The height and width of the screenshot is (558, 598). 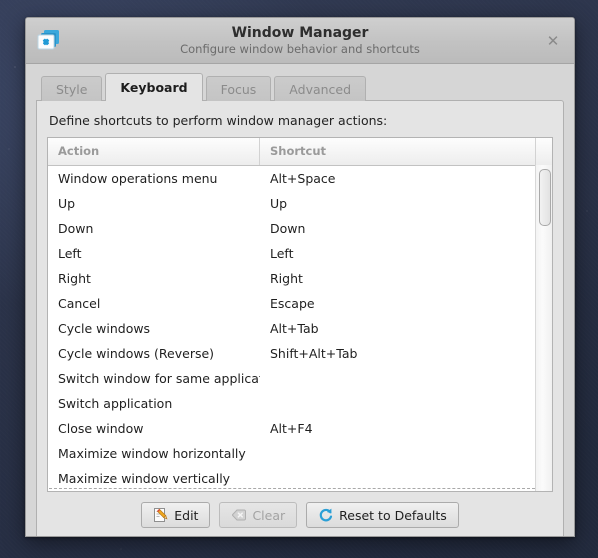 I want to click on tab-label: Focus, so click(x=238, y=89).